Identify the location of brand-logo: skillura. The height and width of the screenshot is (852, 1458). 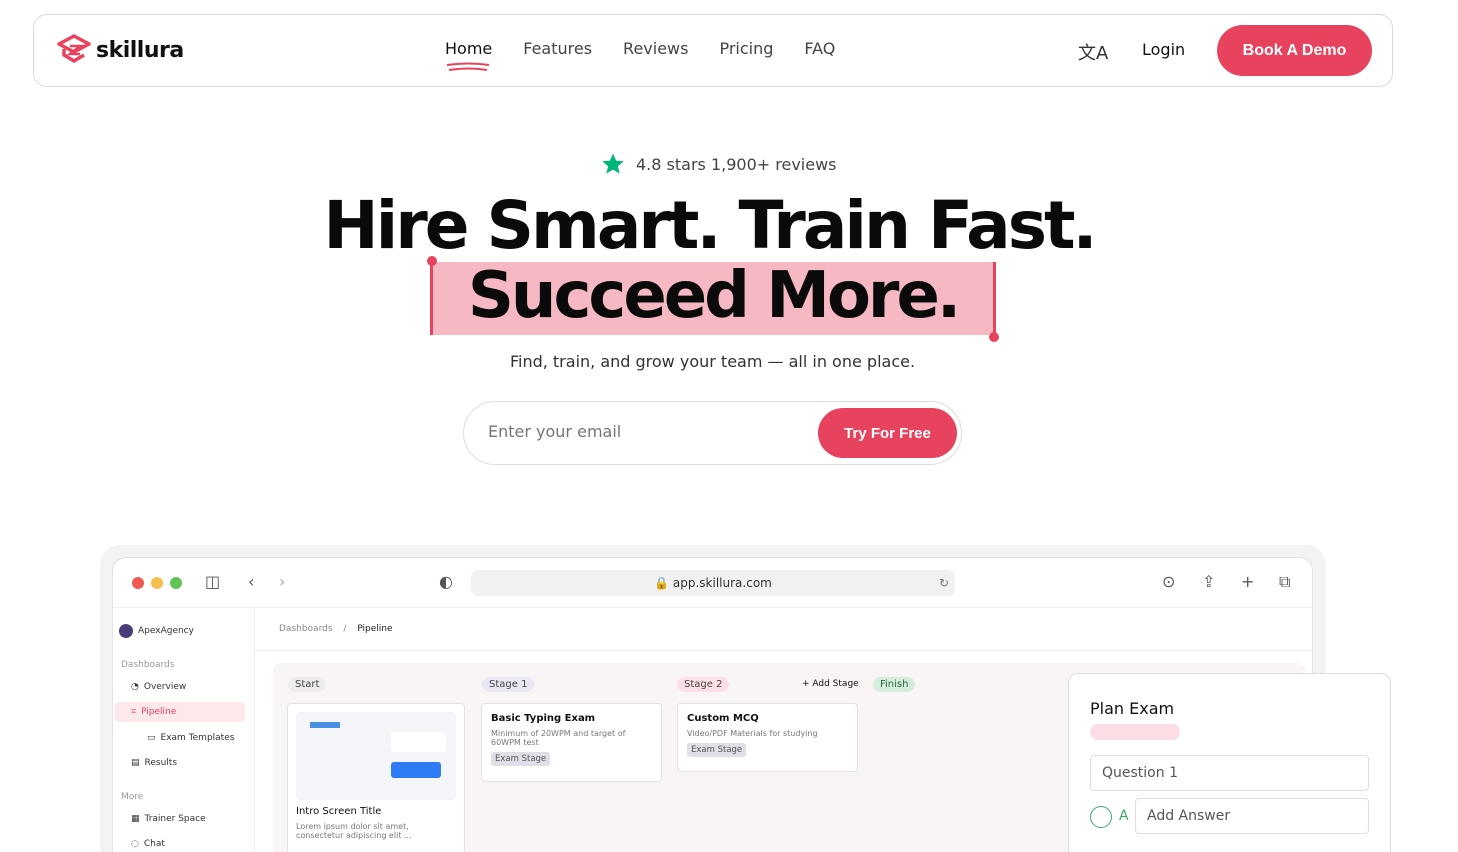
(120, 50).